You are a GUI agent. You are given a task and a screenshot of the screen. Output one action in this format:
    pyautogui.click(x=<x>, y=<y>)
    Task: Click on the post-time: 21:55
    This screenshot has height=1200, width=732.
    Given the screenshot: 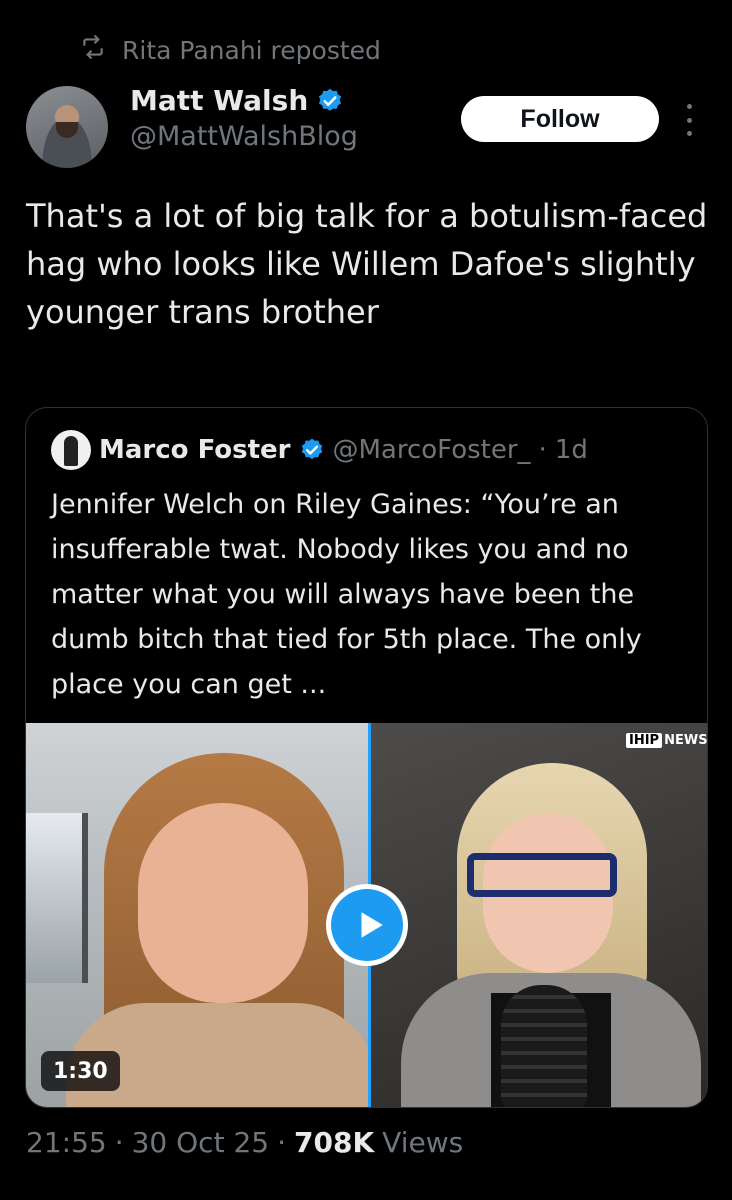 What is the action you would take?
    pyautogui.click(x=66, y=1142)
    